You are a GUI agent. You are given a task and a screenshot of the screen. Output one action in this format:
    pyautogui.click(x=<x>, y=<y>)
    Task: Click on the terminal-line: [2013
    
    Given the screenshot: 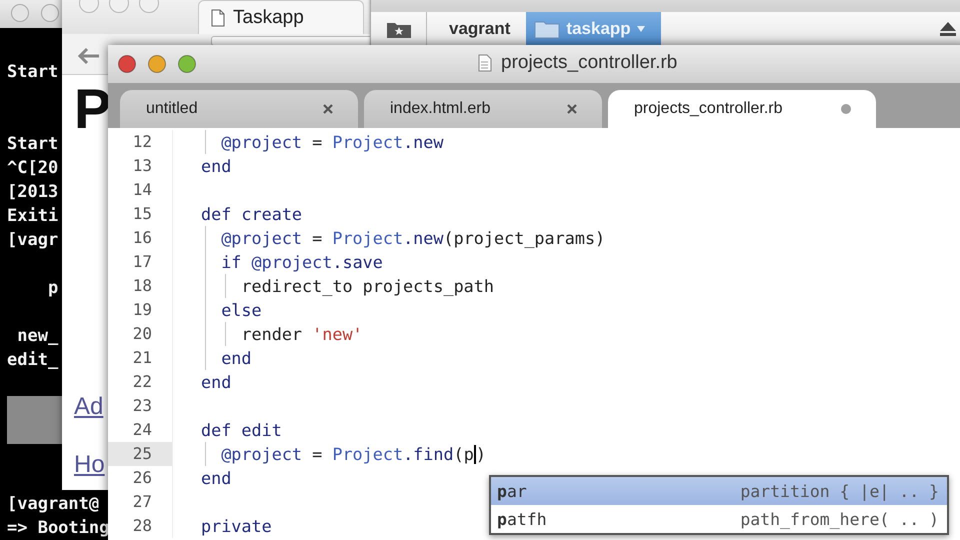 What is the action you would take?
    pyautogui.click(x=33, y=192)
    